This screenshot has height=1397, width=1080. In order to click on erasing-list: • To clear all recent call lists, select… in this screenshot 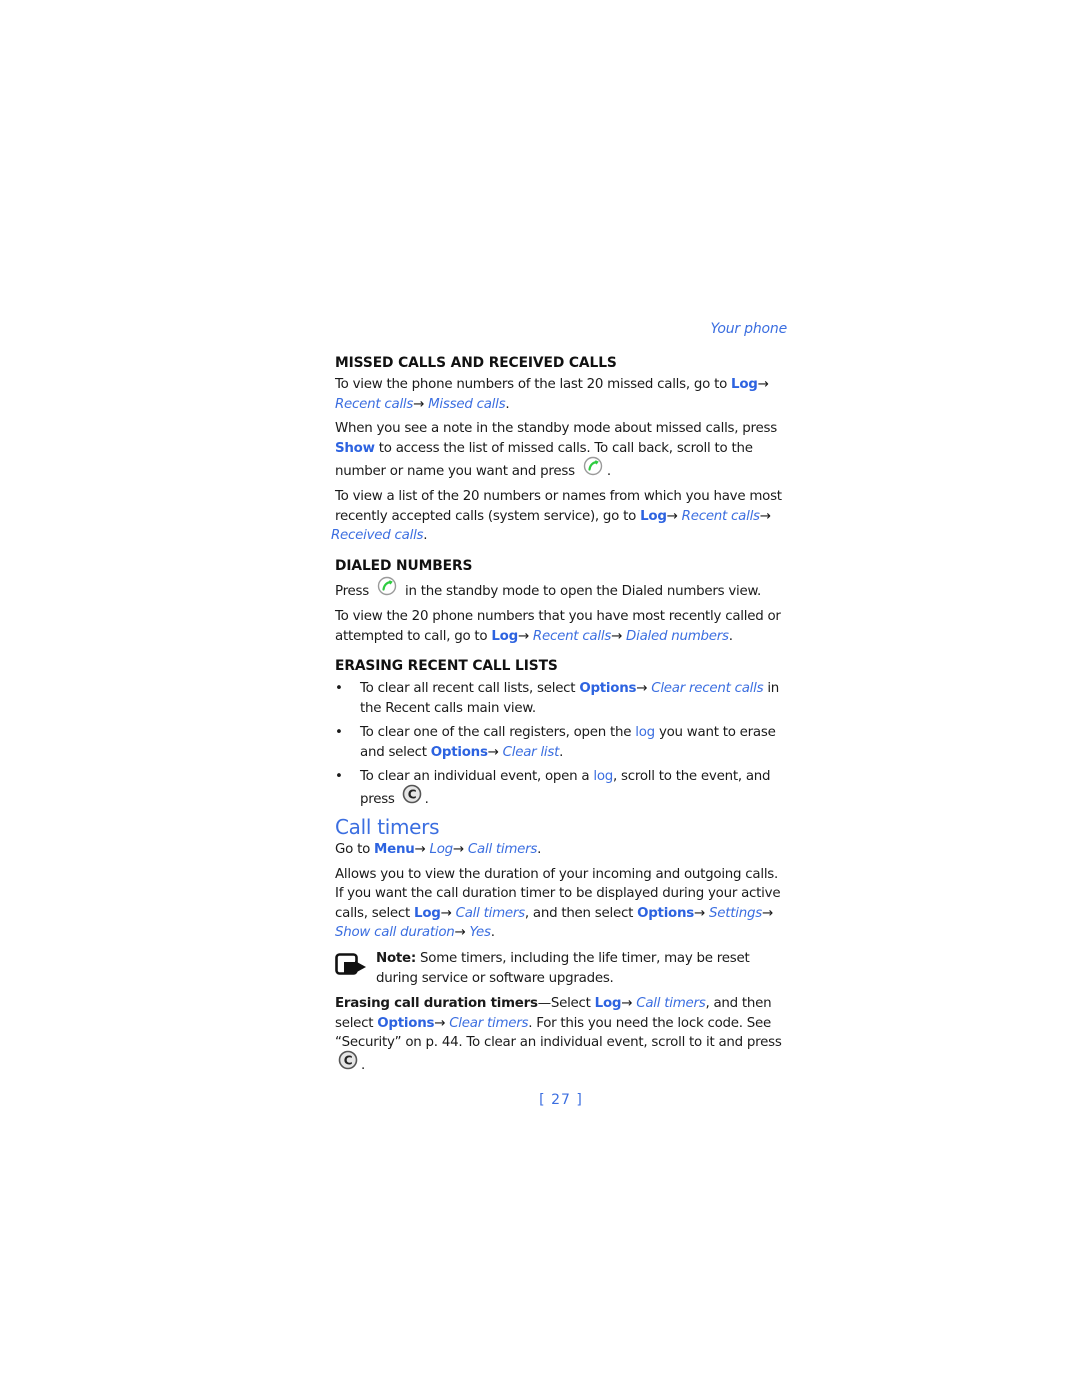, I will do `click(561, 745)`.